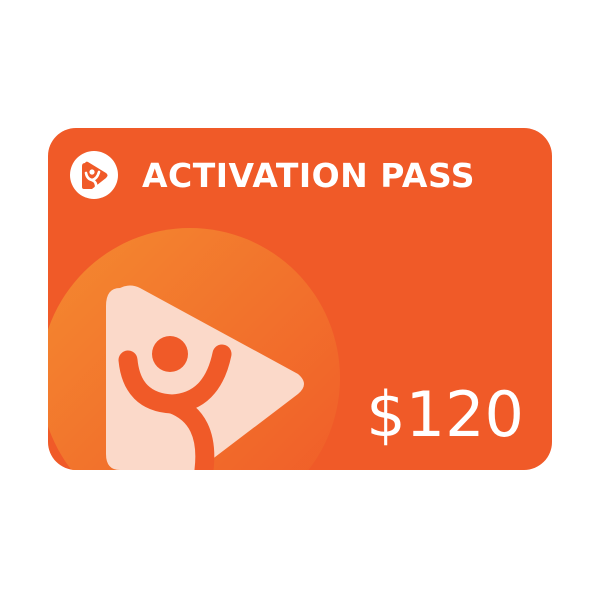  Describe the element at coordinates (445, 414) in the screenshot. I see `card-amount: $120` at that location.